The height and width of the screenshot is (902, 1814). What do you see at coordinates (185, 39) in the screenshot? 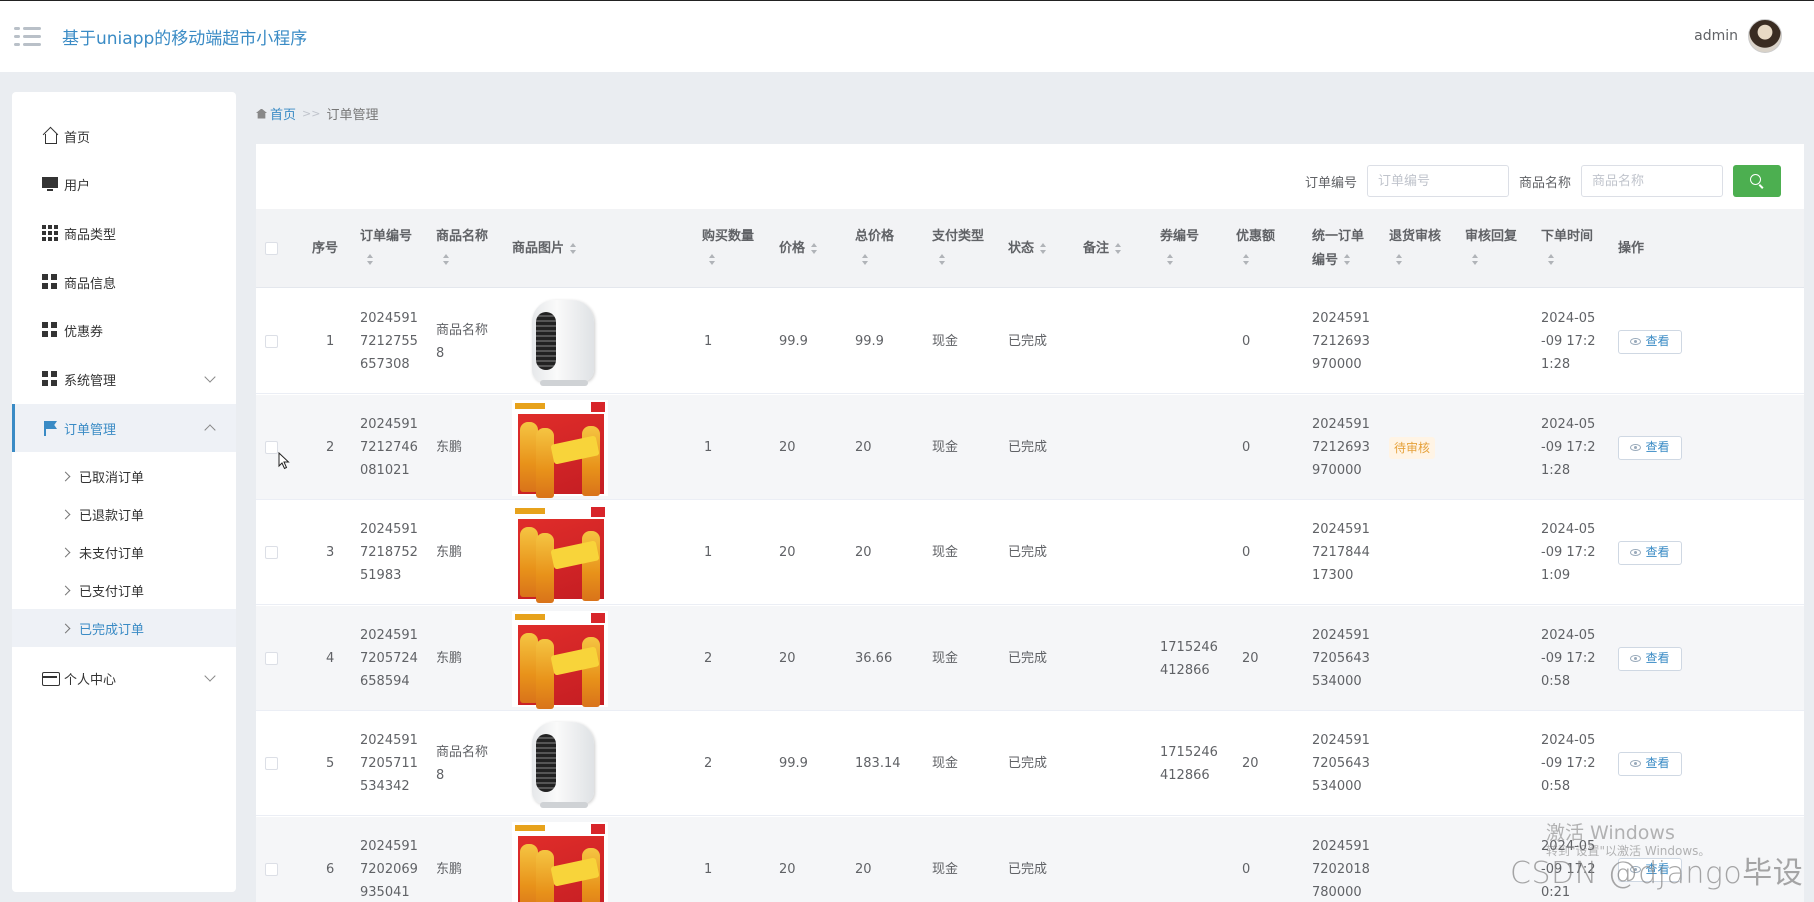
I see `app-title: 基于uniapp的移动端超市小程序` at bounding box center [185, 39].